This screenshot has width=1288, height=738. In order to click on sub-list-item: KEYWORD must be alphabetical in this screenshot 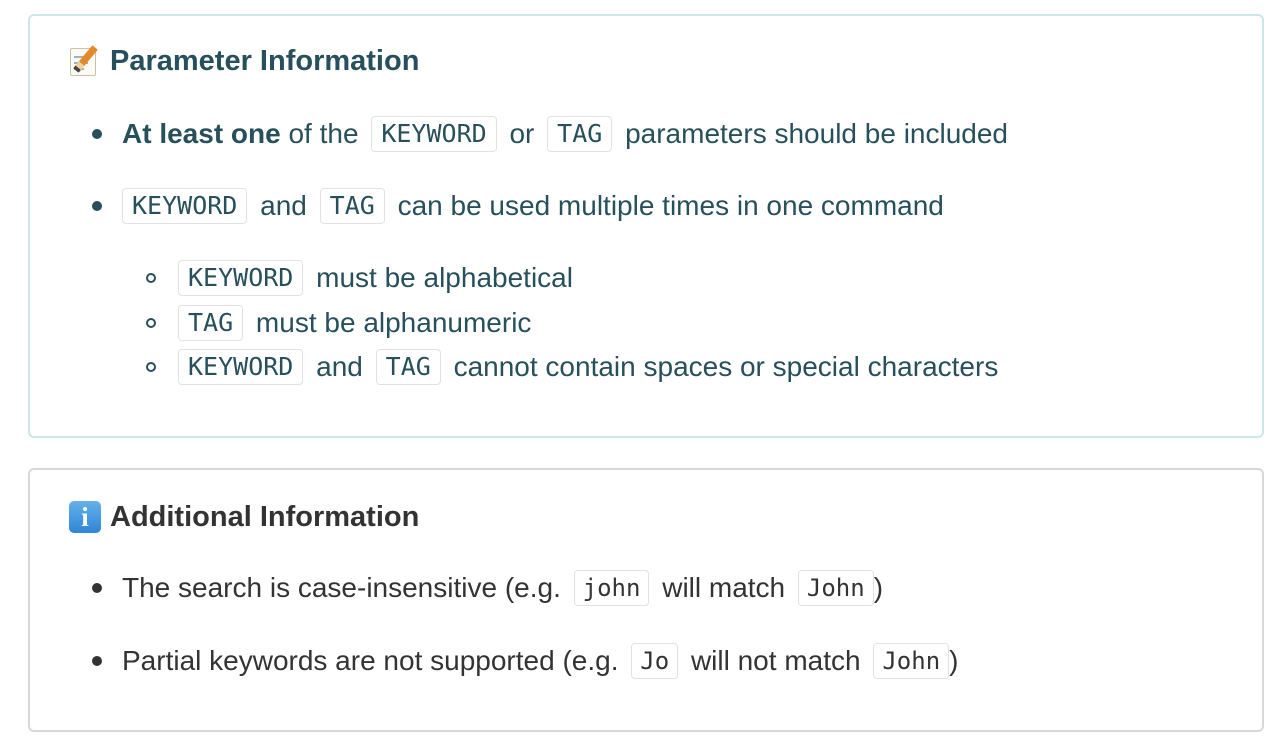, I will do `click(359, 278)`.